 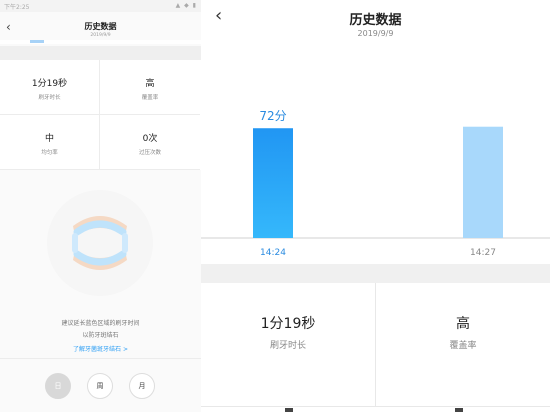 I want to click on status-time: 下午2:25, so click(x=17, y=7).